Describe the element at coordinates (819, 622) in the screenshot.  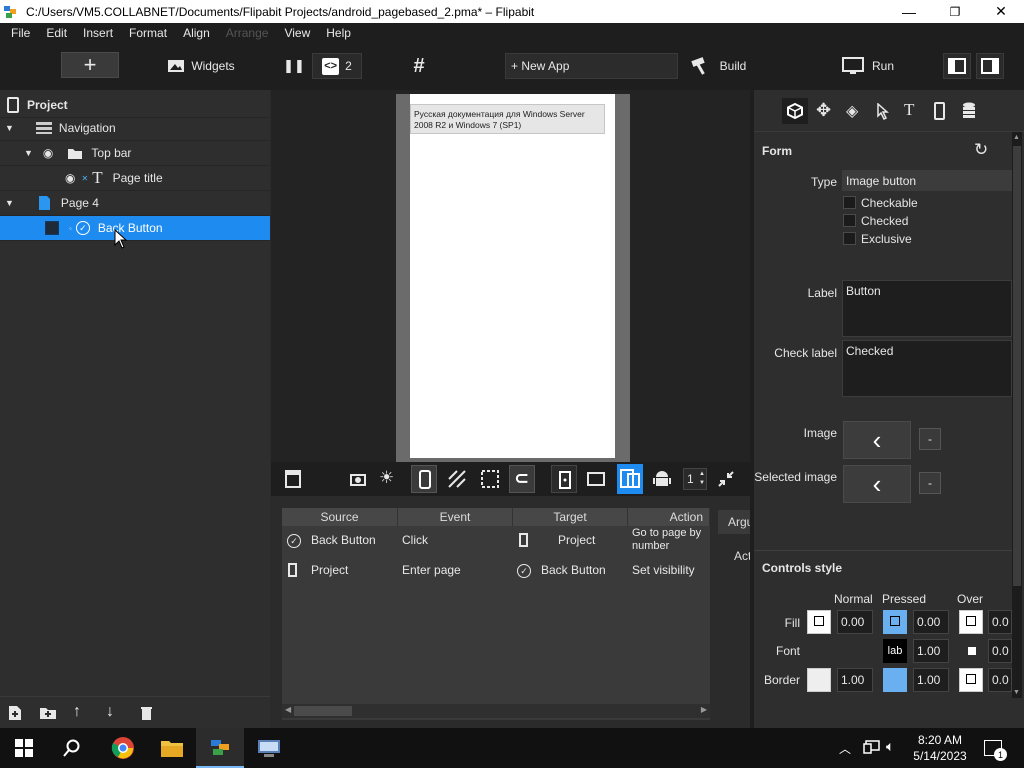
I see `fill-normal-swatch` at that location.